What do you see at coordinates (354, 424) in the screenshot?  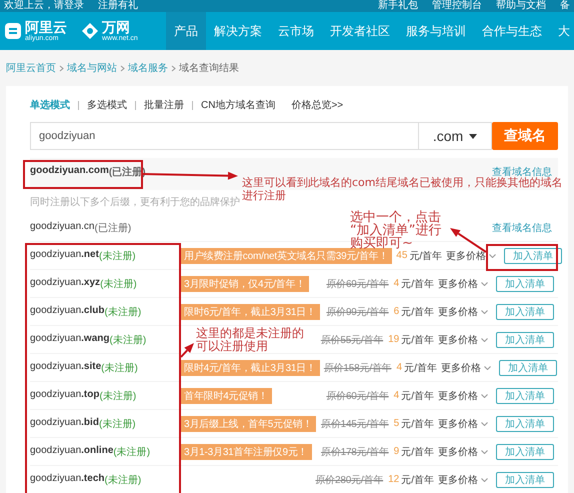 I see `original-price: 原价145元/首年` at bounding box center [354, 424].